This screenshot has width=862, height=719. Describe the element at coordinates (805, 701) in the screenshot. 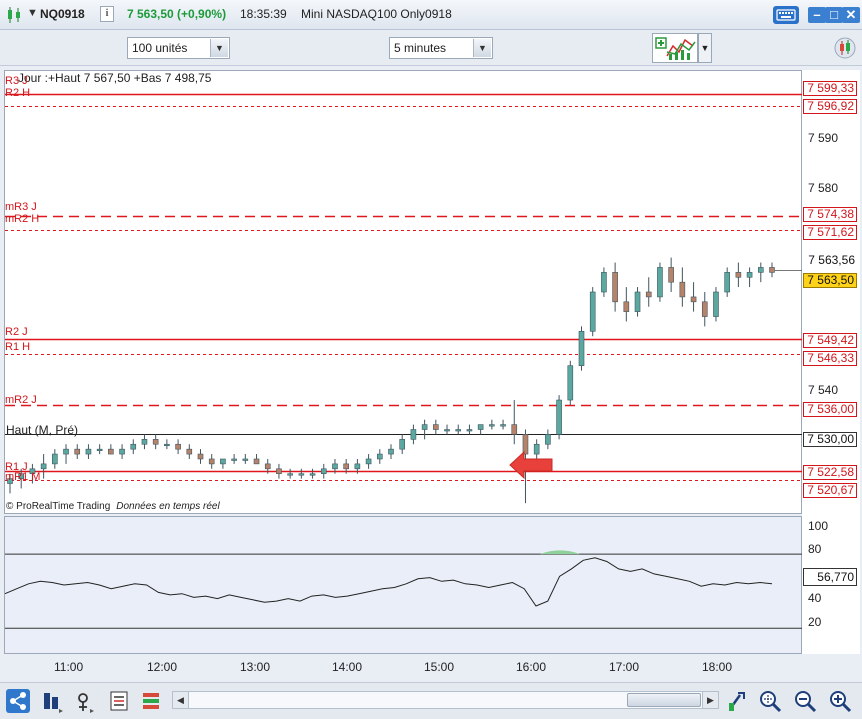

I see `zoom-out-icon` at that location.